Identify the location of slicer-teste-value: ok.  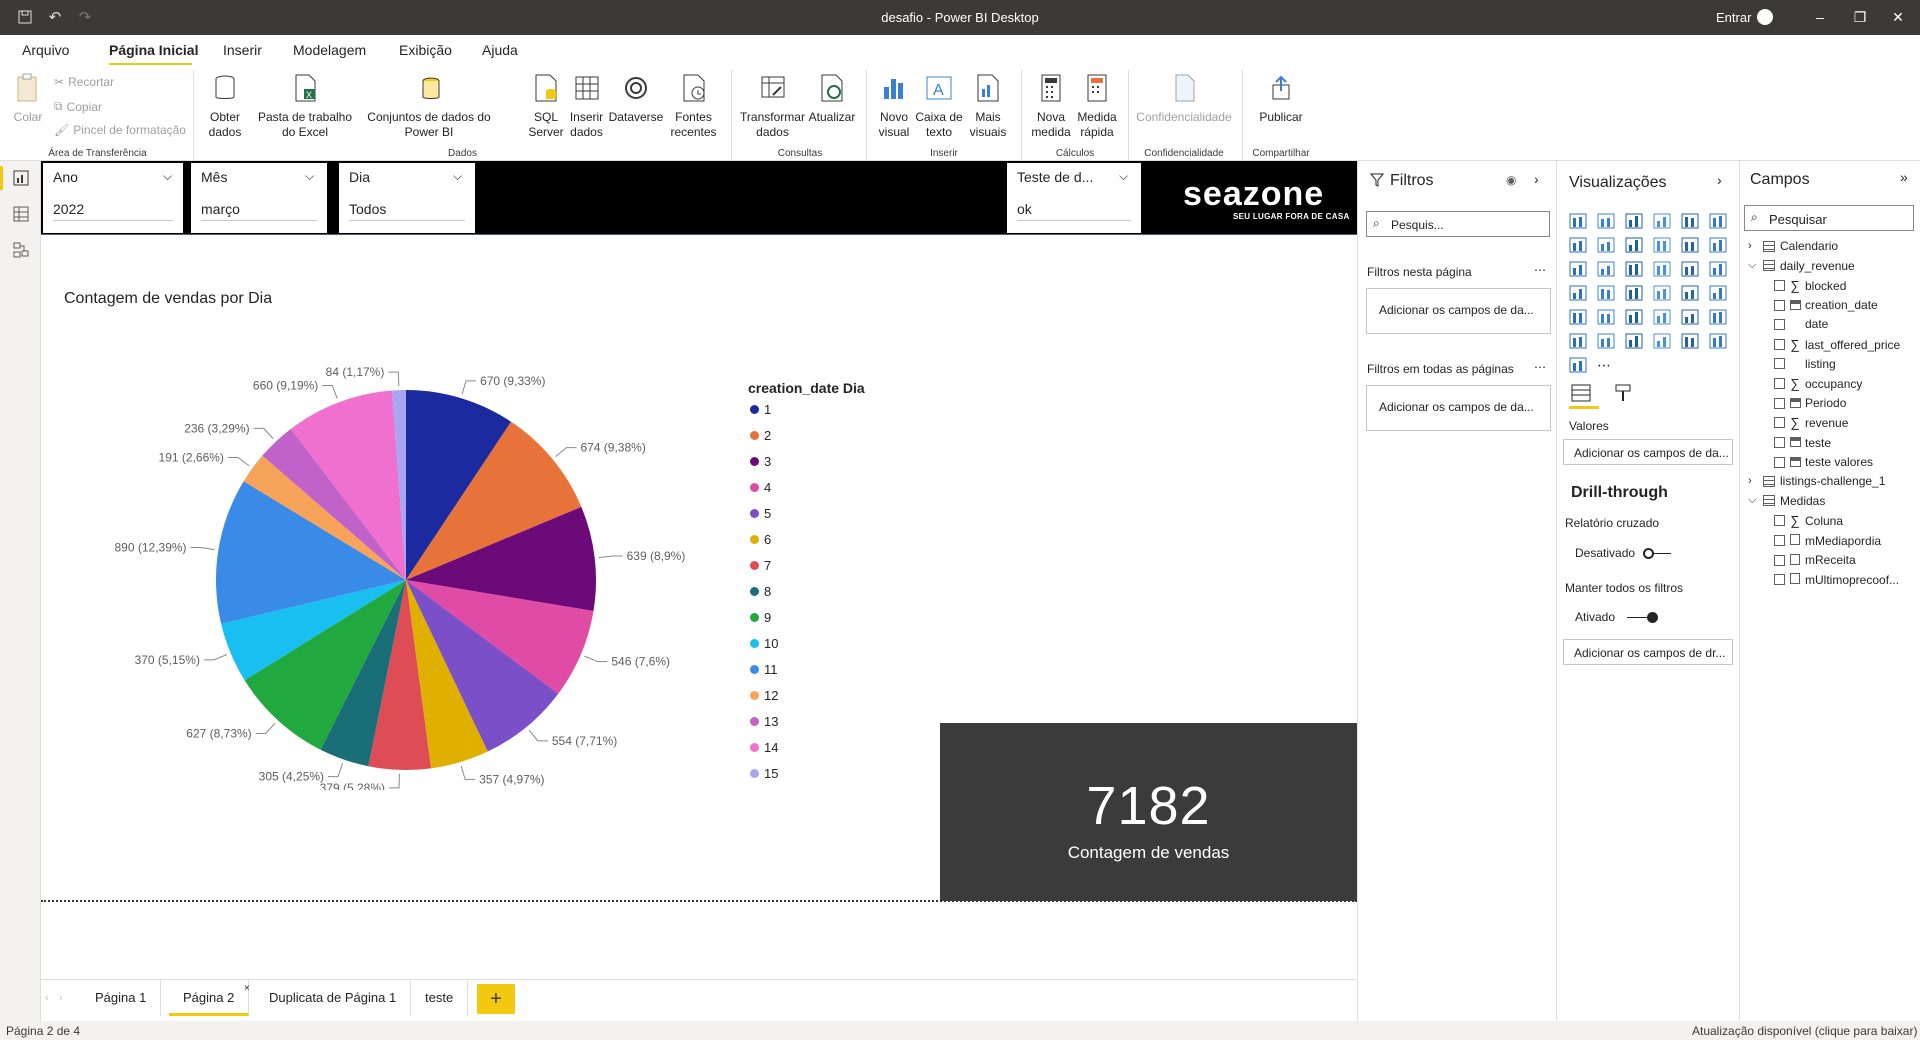
(1074, 209).